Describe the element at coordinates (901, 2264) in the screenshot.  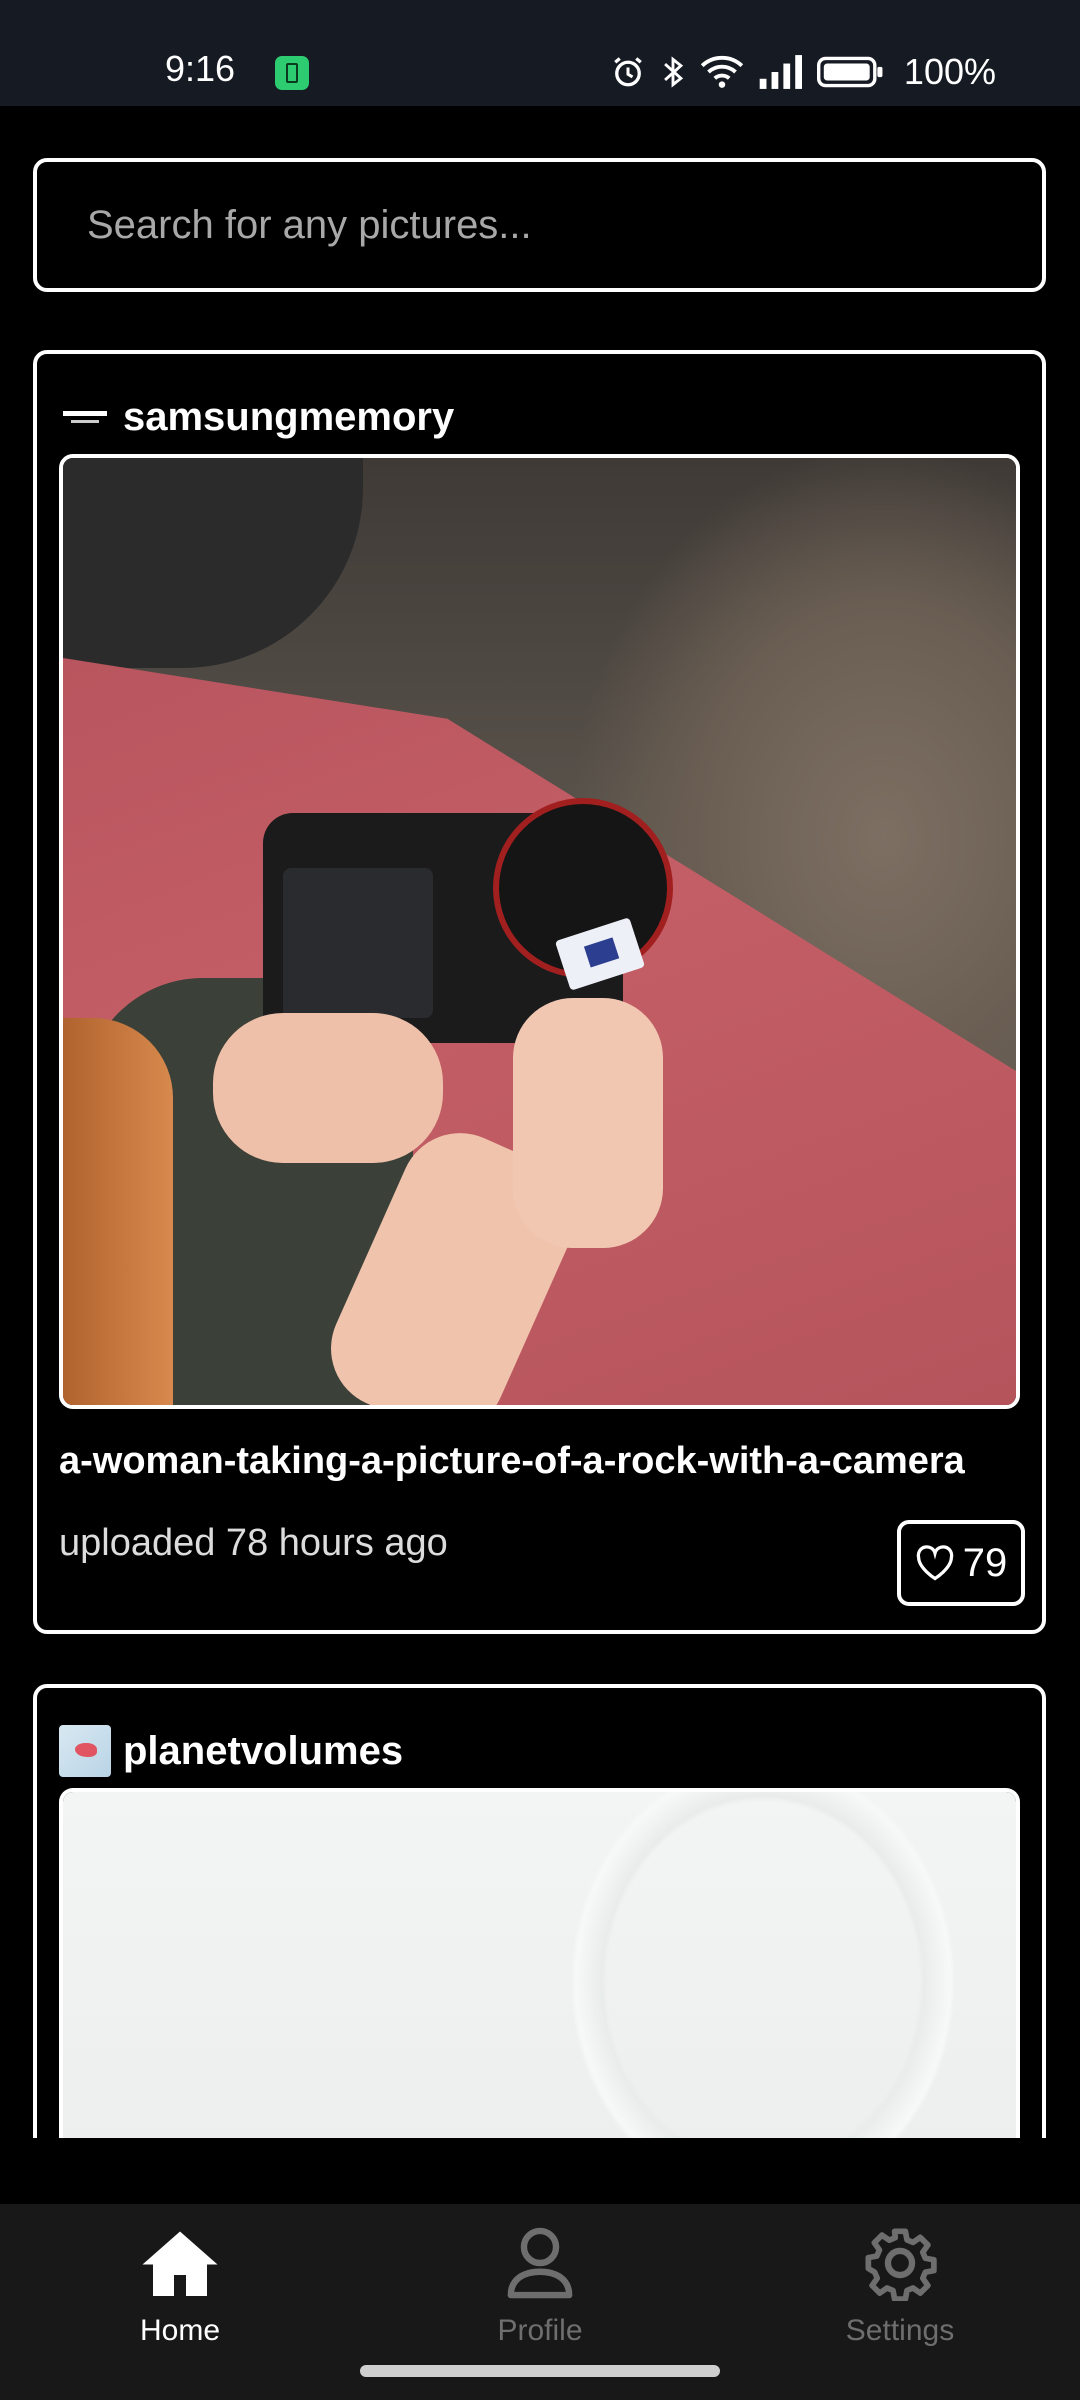
I see `gear-icon` at that location.